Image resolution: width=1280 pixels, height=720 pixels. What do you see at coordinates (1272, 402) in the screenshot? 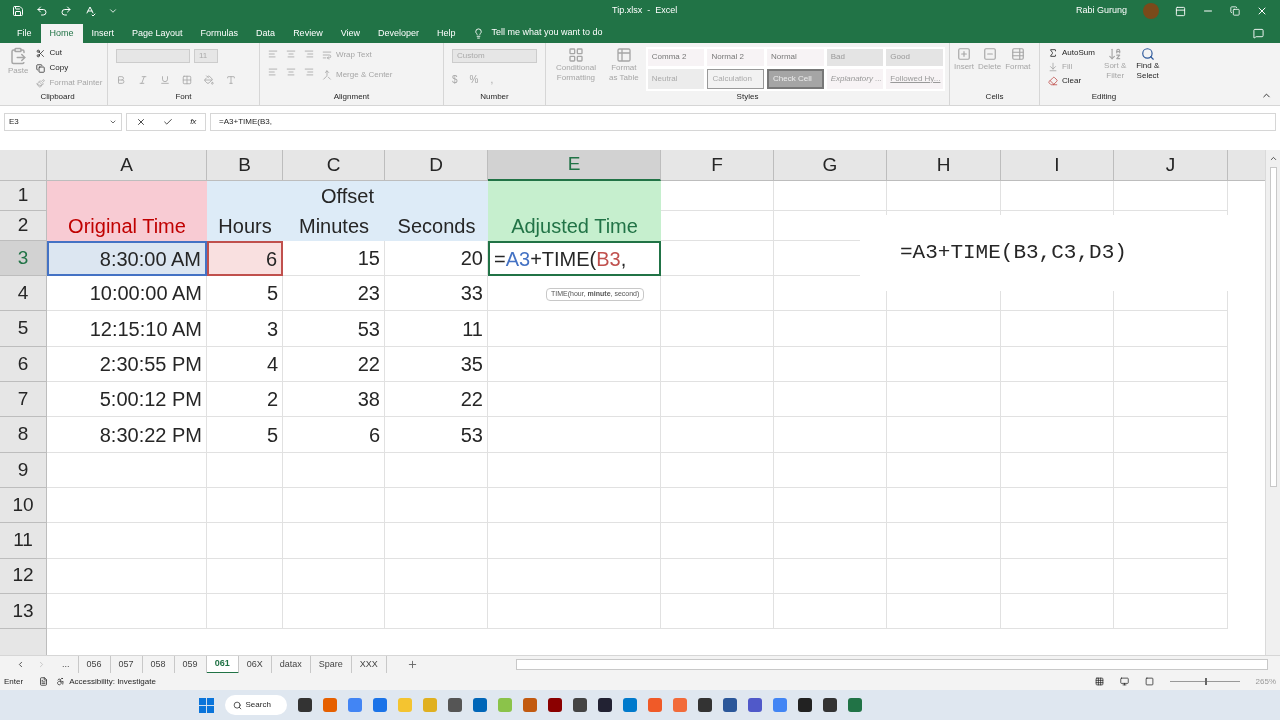
I see `vertical-scrollbar` at bounding box center [1272, 402].